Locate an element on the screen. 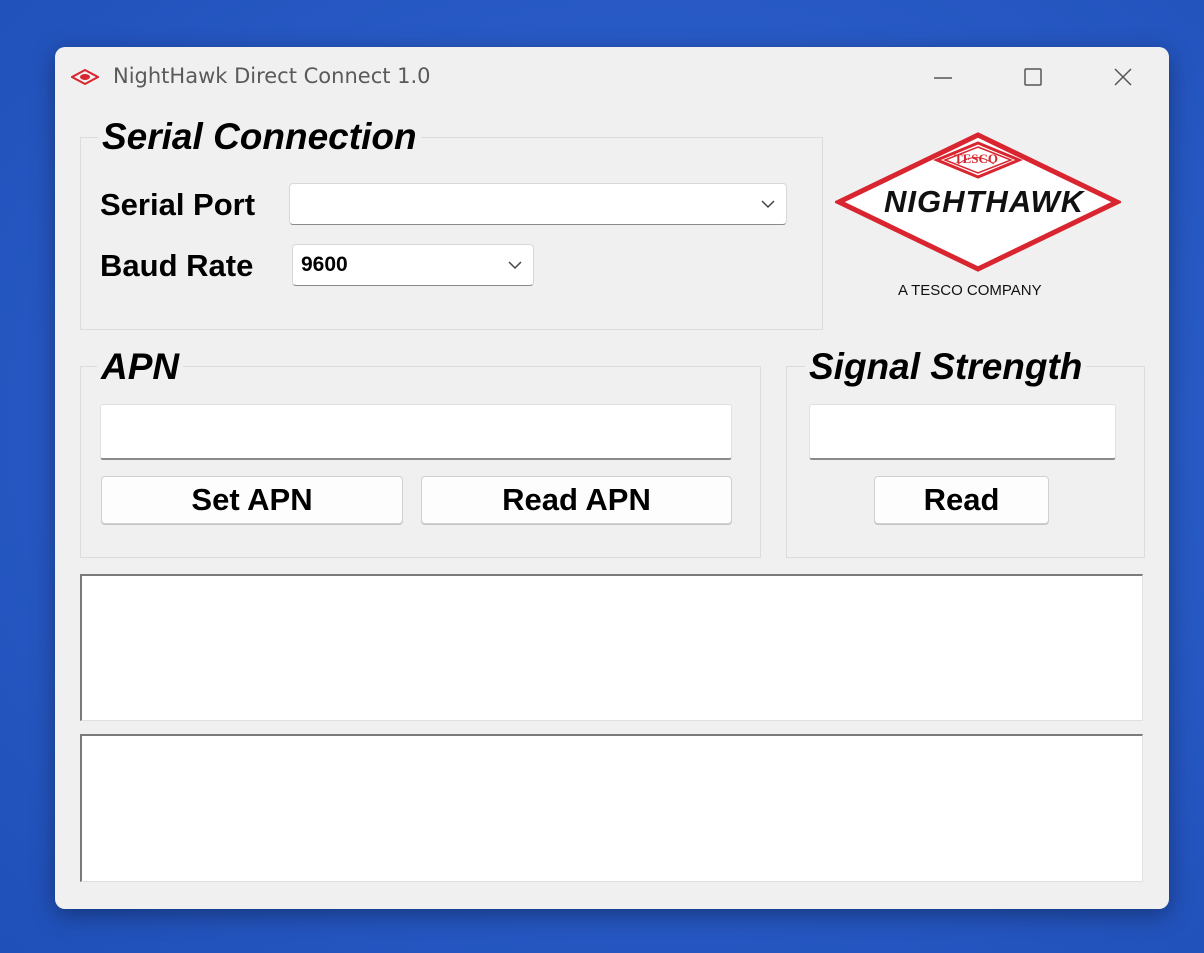 The width and height of the screenshot is (1204, 953). baud-rate-label: Baud Rate is located at coordinates (177, 265).